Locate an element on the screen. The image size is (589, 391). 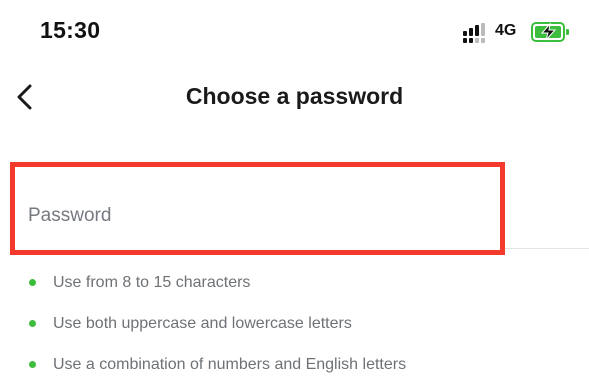
rule-text: Use both uppercase and lowercase letters is located at coordinates (202, 323).